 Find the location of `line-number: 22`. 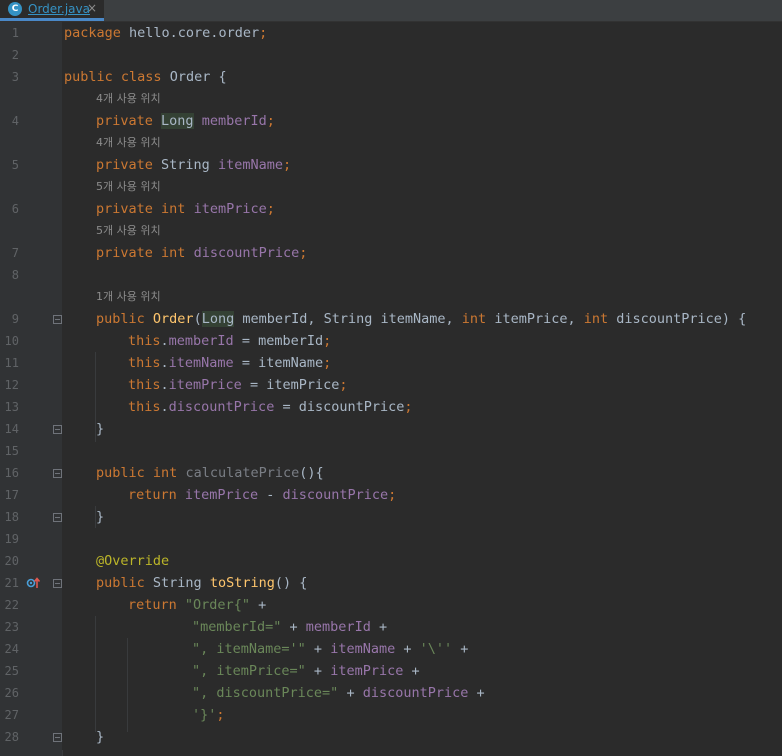

line-number: 22 is located at coordinates (11, 605).